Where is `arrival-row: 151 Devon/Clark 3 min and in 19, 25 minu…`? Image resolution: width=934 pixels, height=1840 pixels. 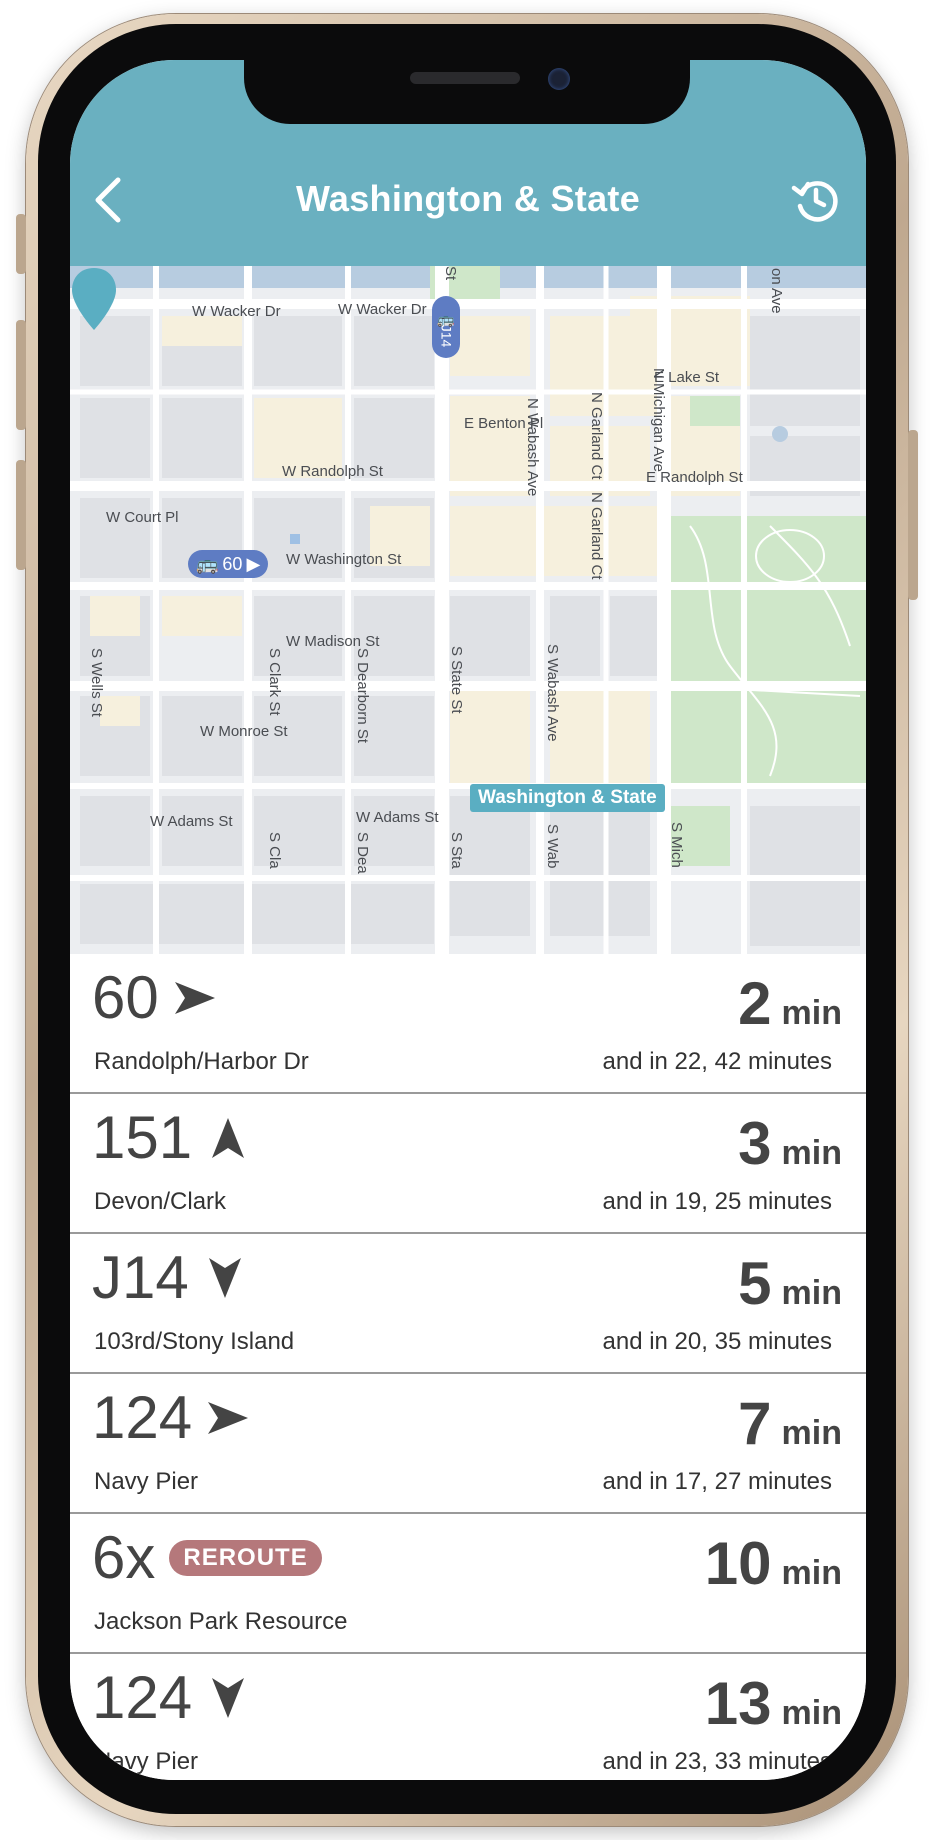
arrival-row: 151 Devon/Clark 3 min and in 19, 25 minu… is located at coordinates (468, 1164).